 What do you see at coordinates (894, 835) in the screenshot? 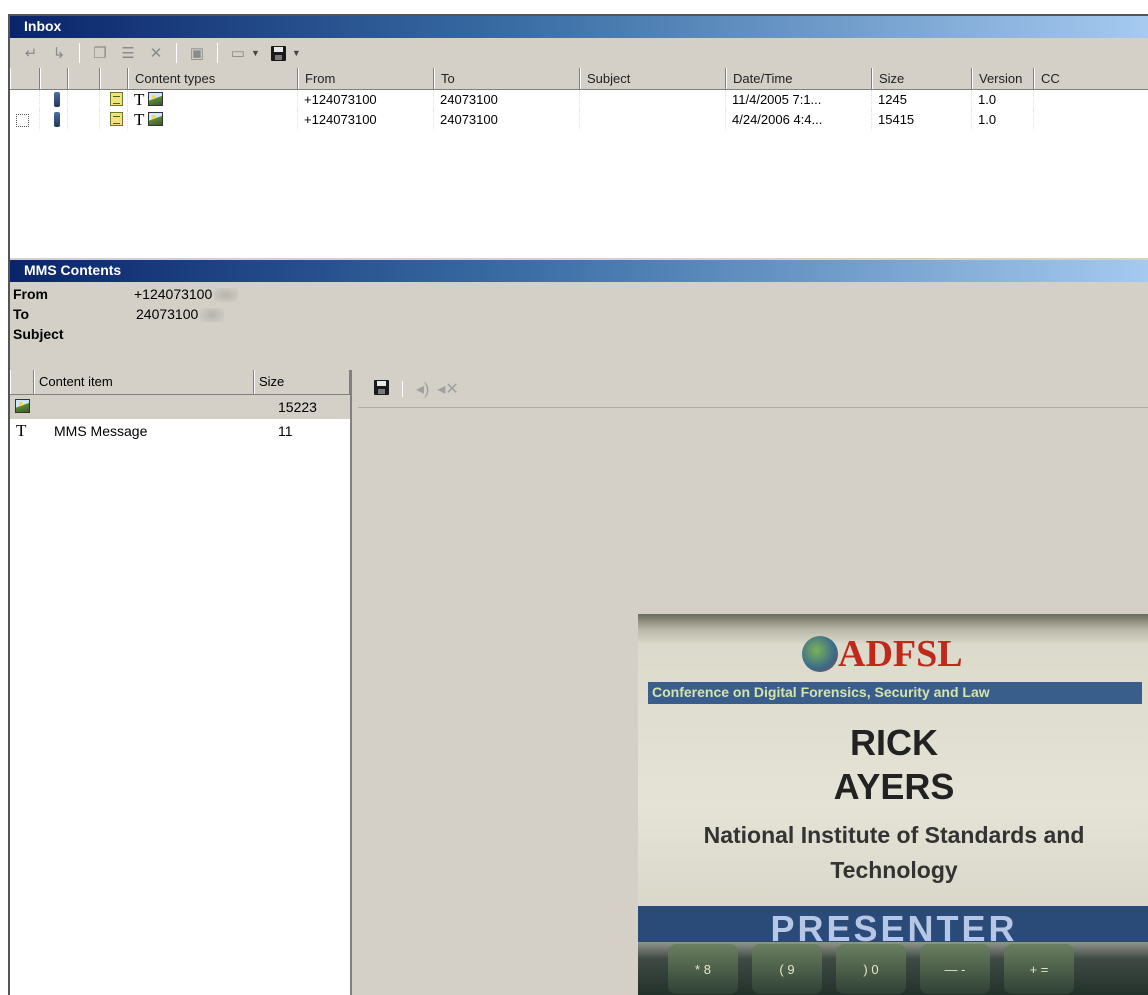
I see `photo-org-line1: National Institute of Standards and` at bounding box center [894, 835].